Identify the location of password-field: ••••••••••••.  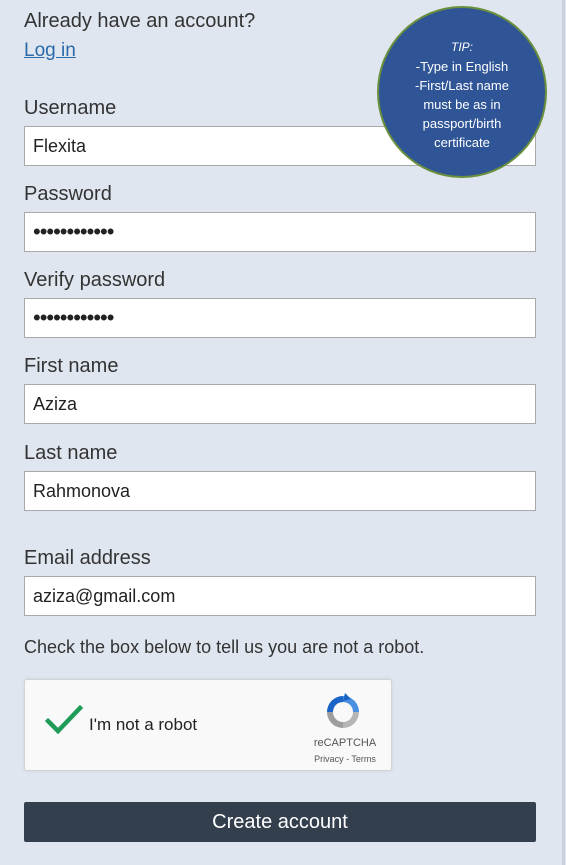
(280, 232).